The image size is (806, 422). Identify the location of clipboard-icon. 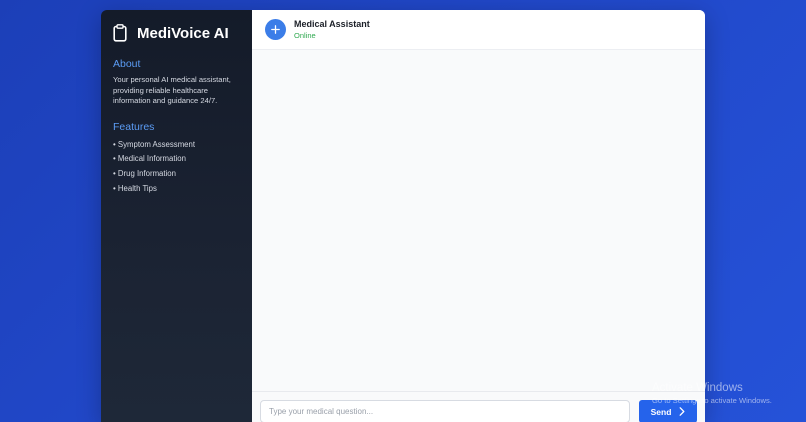
(121, 33).